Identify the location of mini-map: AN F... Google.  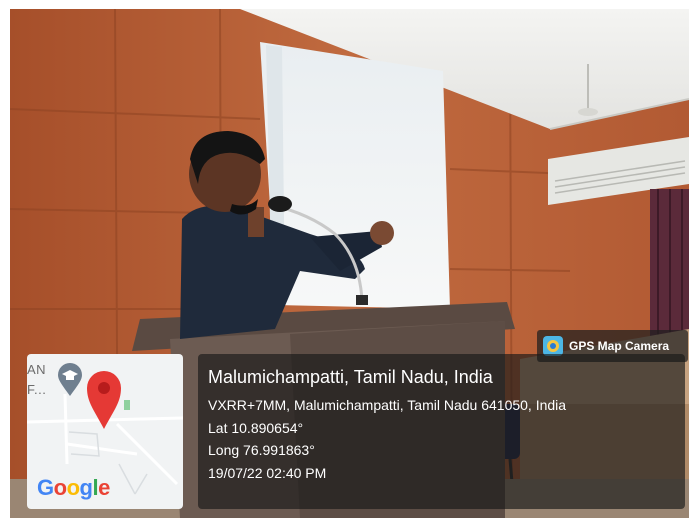
(105, 431).